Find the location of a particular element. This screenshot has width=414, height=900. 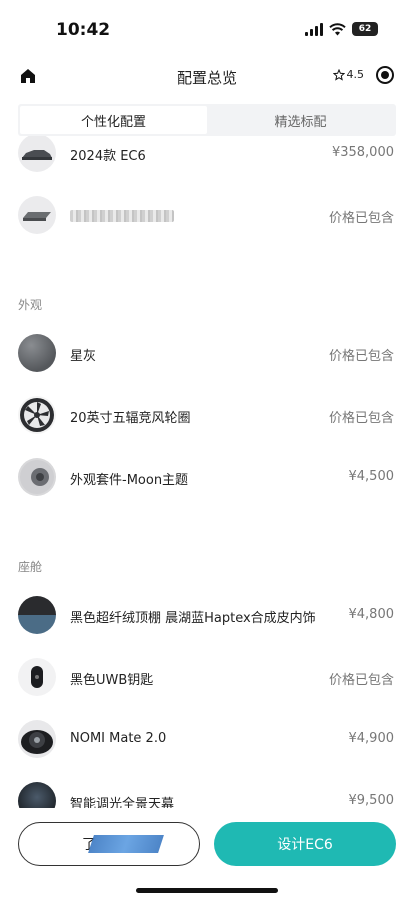

list-item-paint: 星灰 价格已包含 is located at coordinates (207, 354).